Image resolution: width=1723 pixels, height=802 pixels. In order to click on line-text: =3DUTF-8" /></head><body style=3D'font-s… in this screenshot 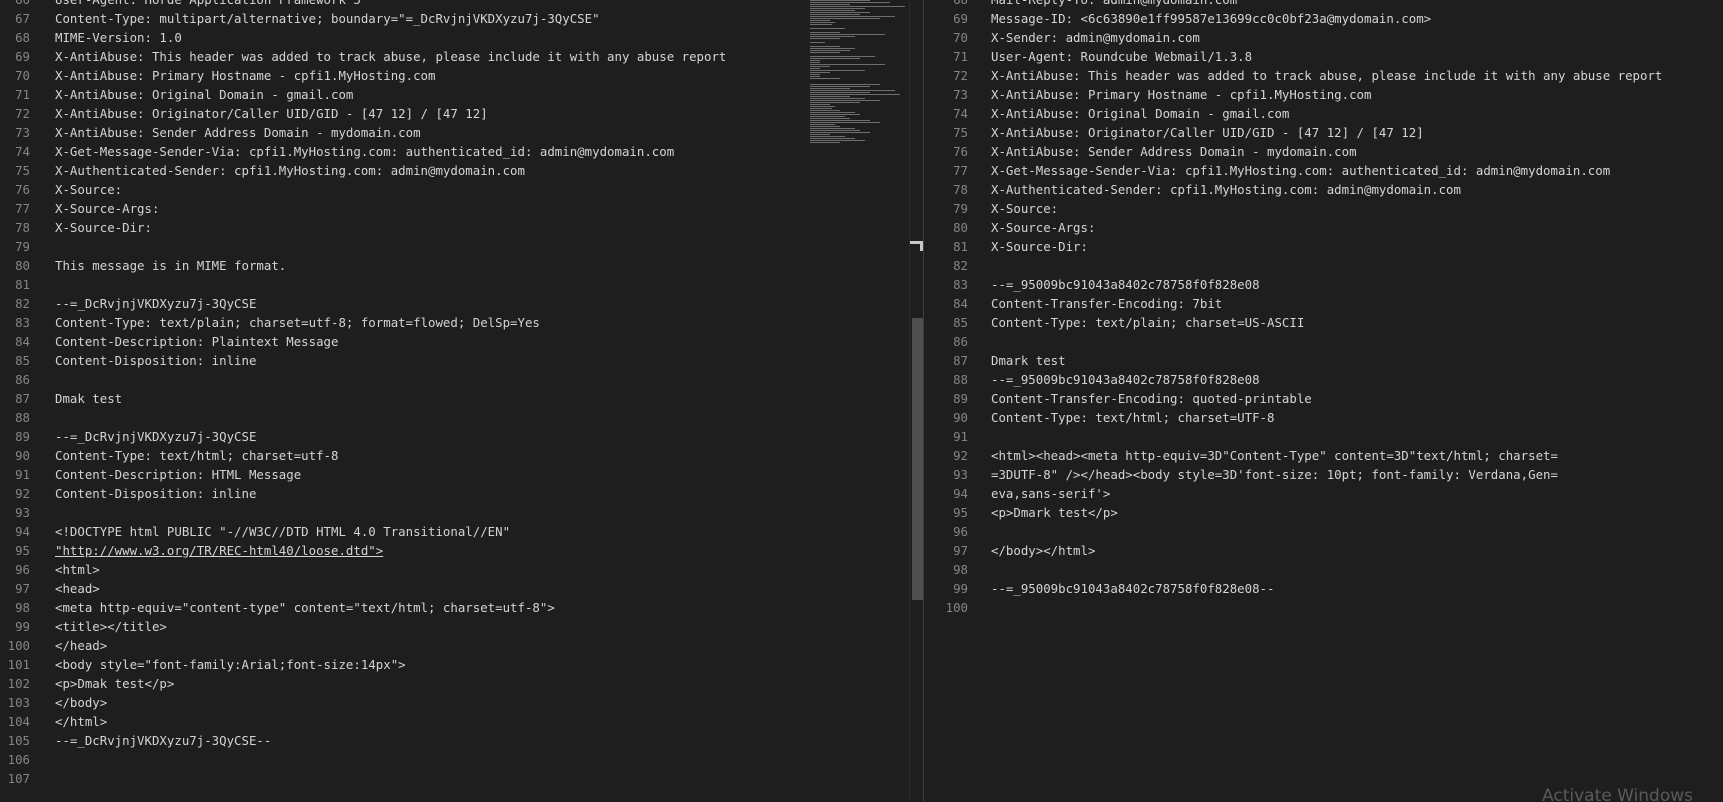, I will do `click(1274, 474)`.